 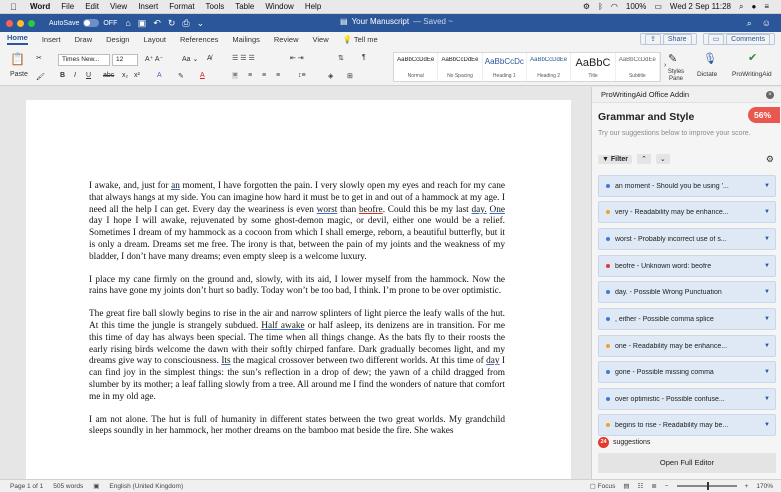 What do you see at coordinates (753, 6) in the screenshot?
I see `user-icon: ●` at bounding box center [753, 6].